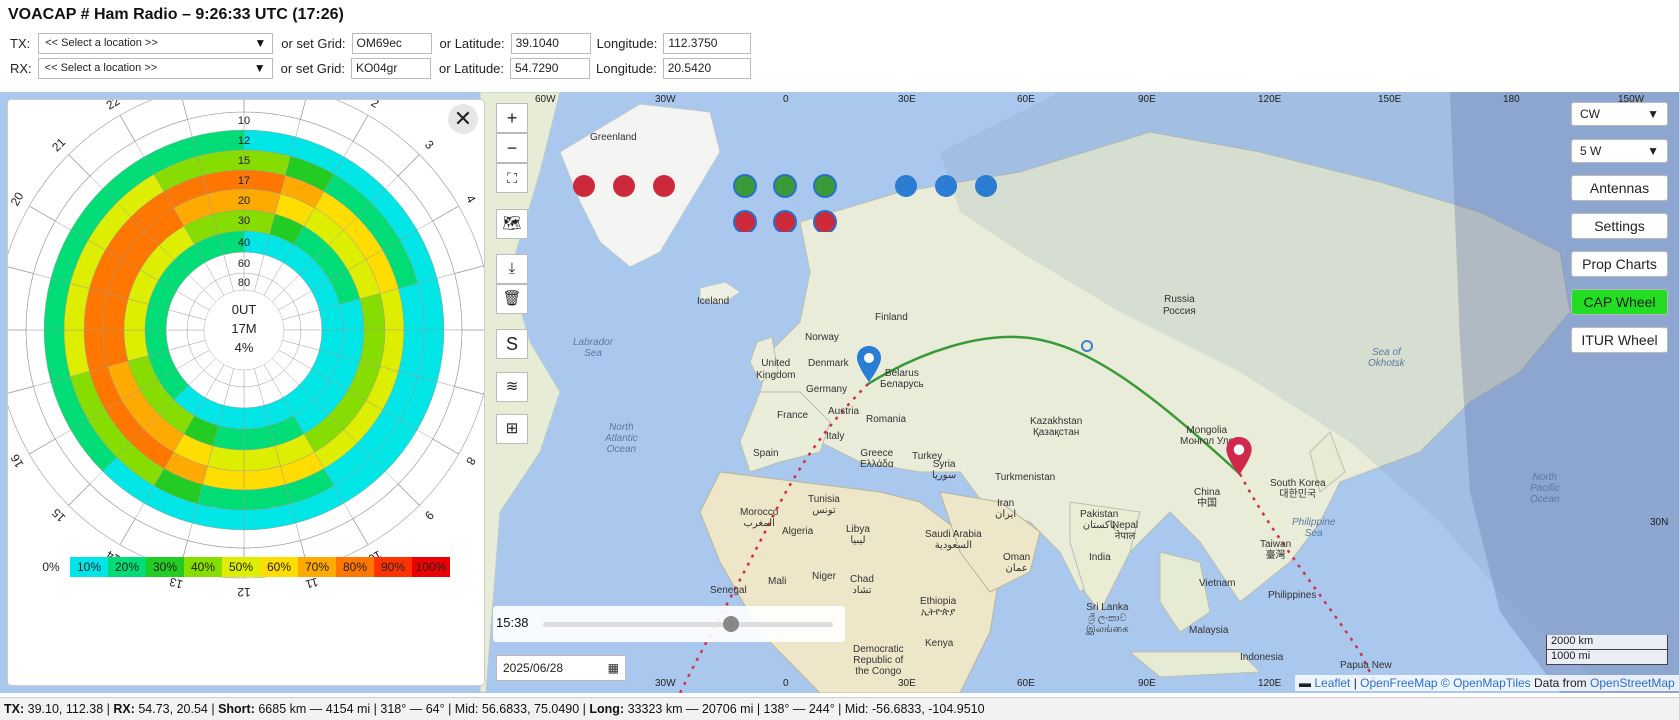 The image size is (1679, 720). I want to click on country-label: Oman عمان, so click(1017, 563).